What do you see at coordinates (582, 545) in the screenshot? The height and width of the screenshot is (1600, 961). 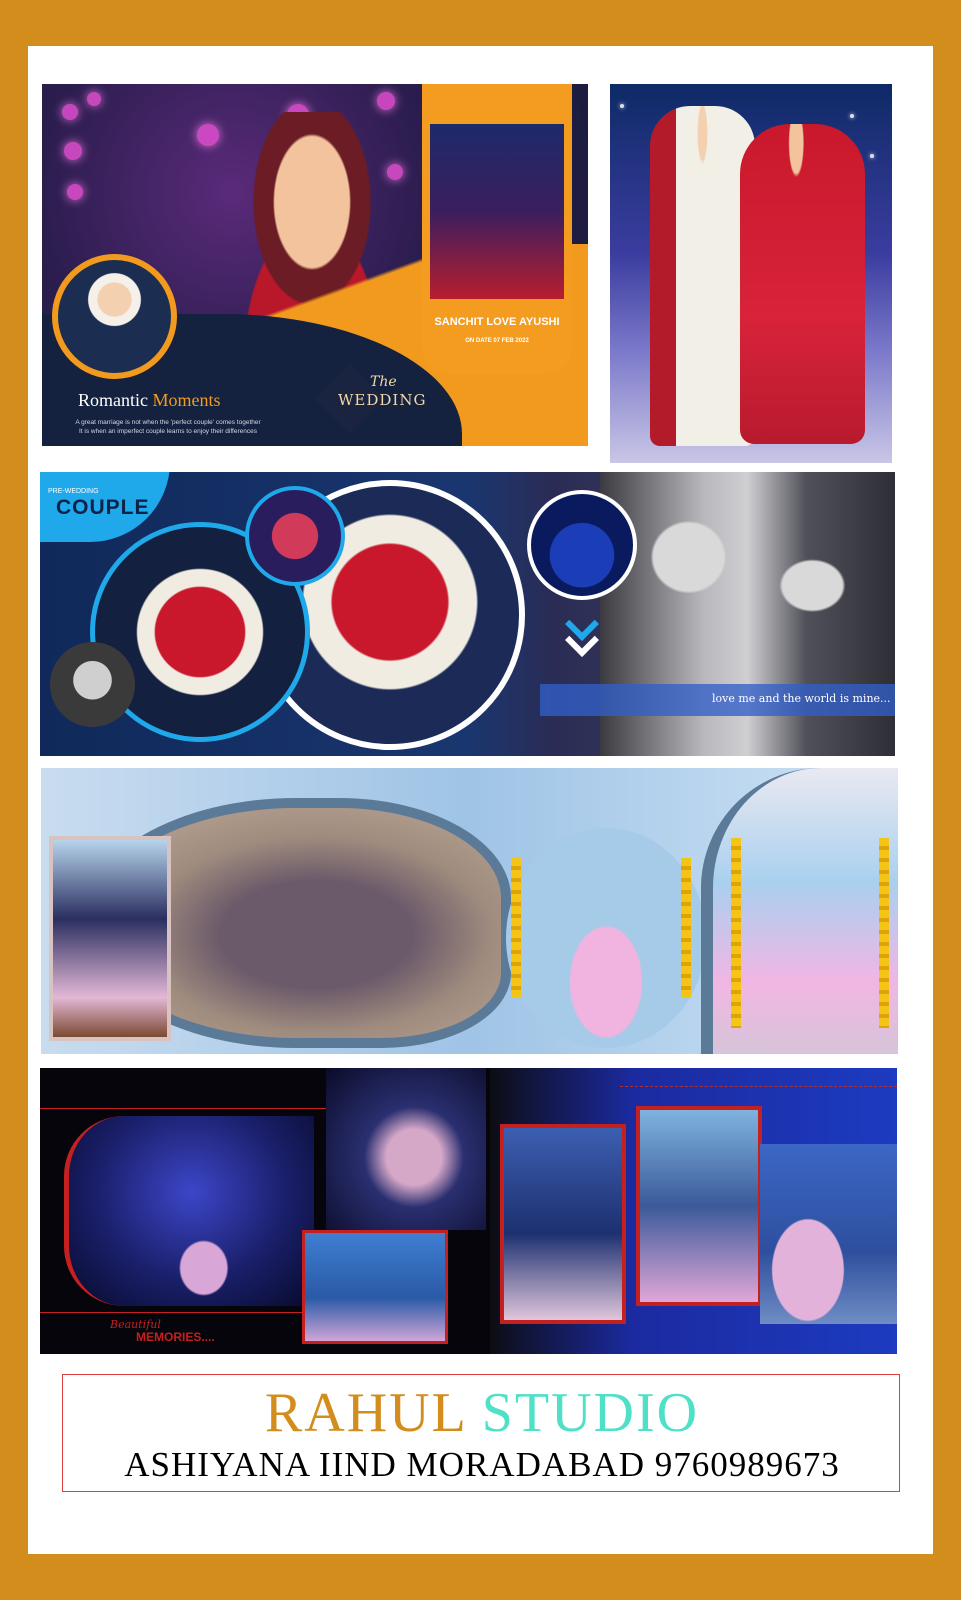 I see `bride-blue-circle` at bounding box center [582, 545].